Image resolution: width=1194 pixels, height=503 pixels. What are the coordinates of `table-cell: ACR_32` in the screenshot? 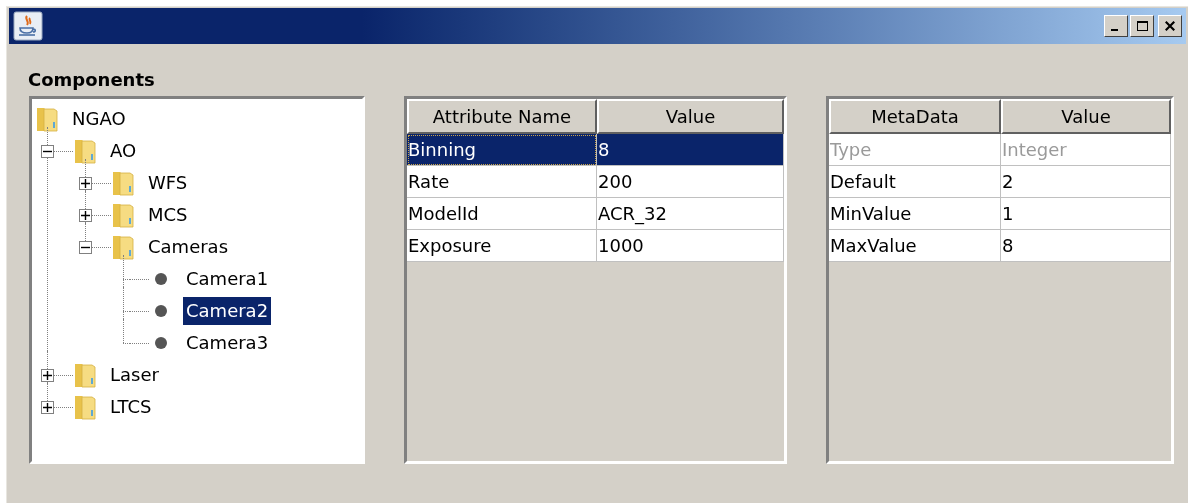 It's located at (690, 214).